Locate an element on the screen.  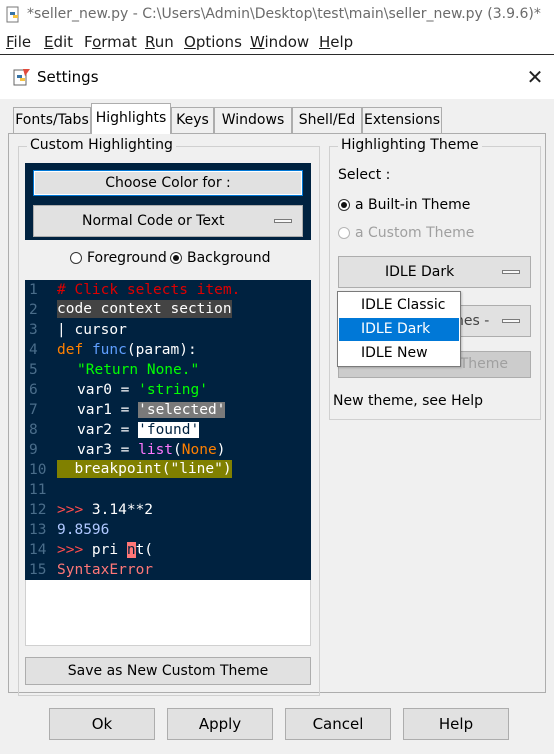
menu-help: Help is located at coordinates (336, 42).